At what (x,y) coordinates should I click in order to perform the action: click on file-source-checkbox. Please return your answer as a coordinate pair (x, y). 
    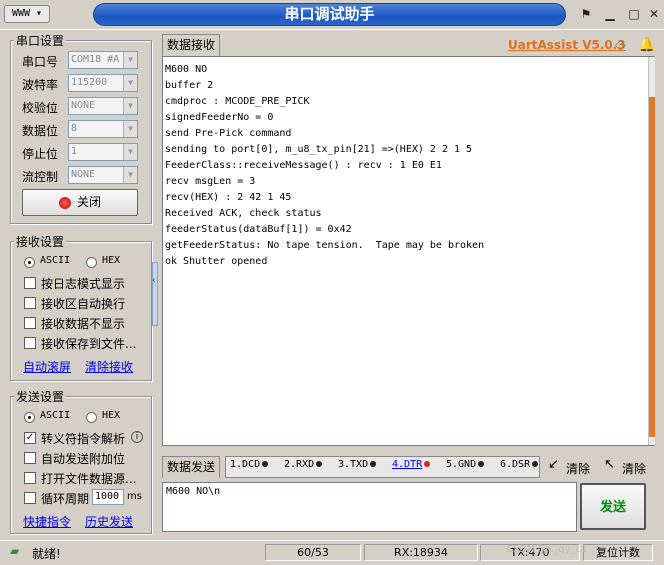
    Looking at the image, I should click on (30, 478).